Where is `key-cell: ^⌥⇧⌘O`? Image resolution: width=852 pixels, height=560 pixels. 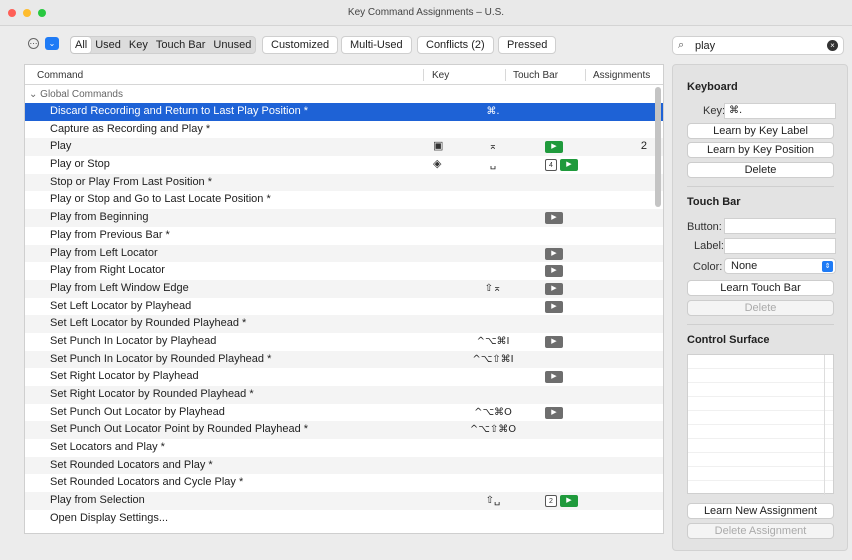 key-cell: ^⌥⇧⌘O is located at coordinates (493, 430).